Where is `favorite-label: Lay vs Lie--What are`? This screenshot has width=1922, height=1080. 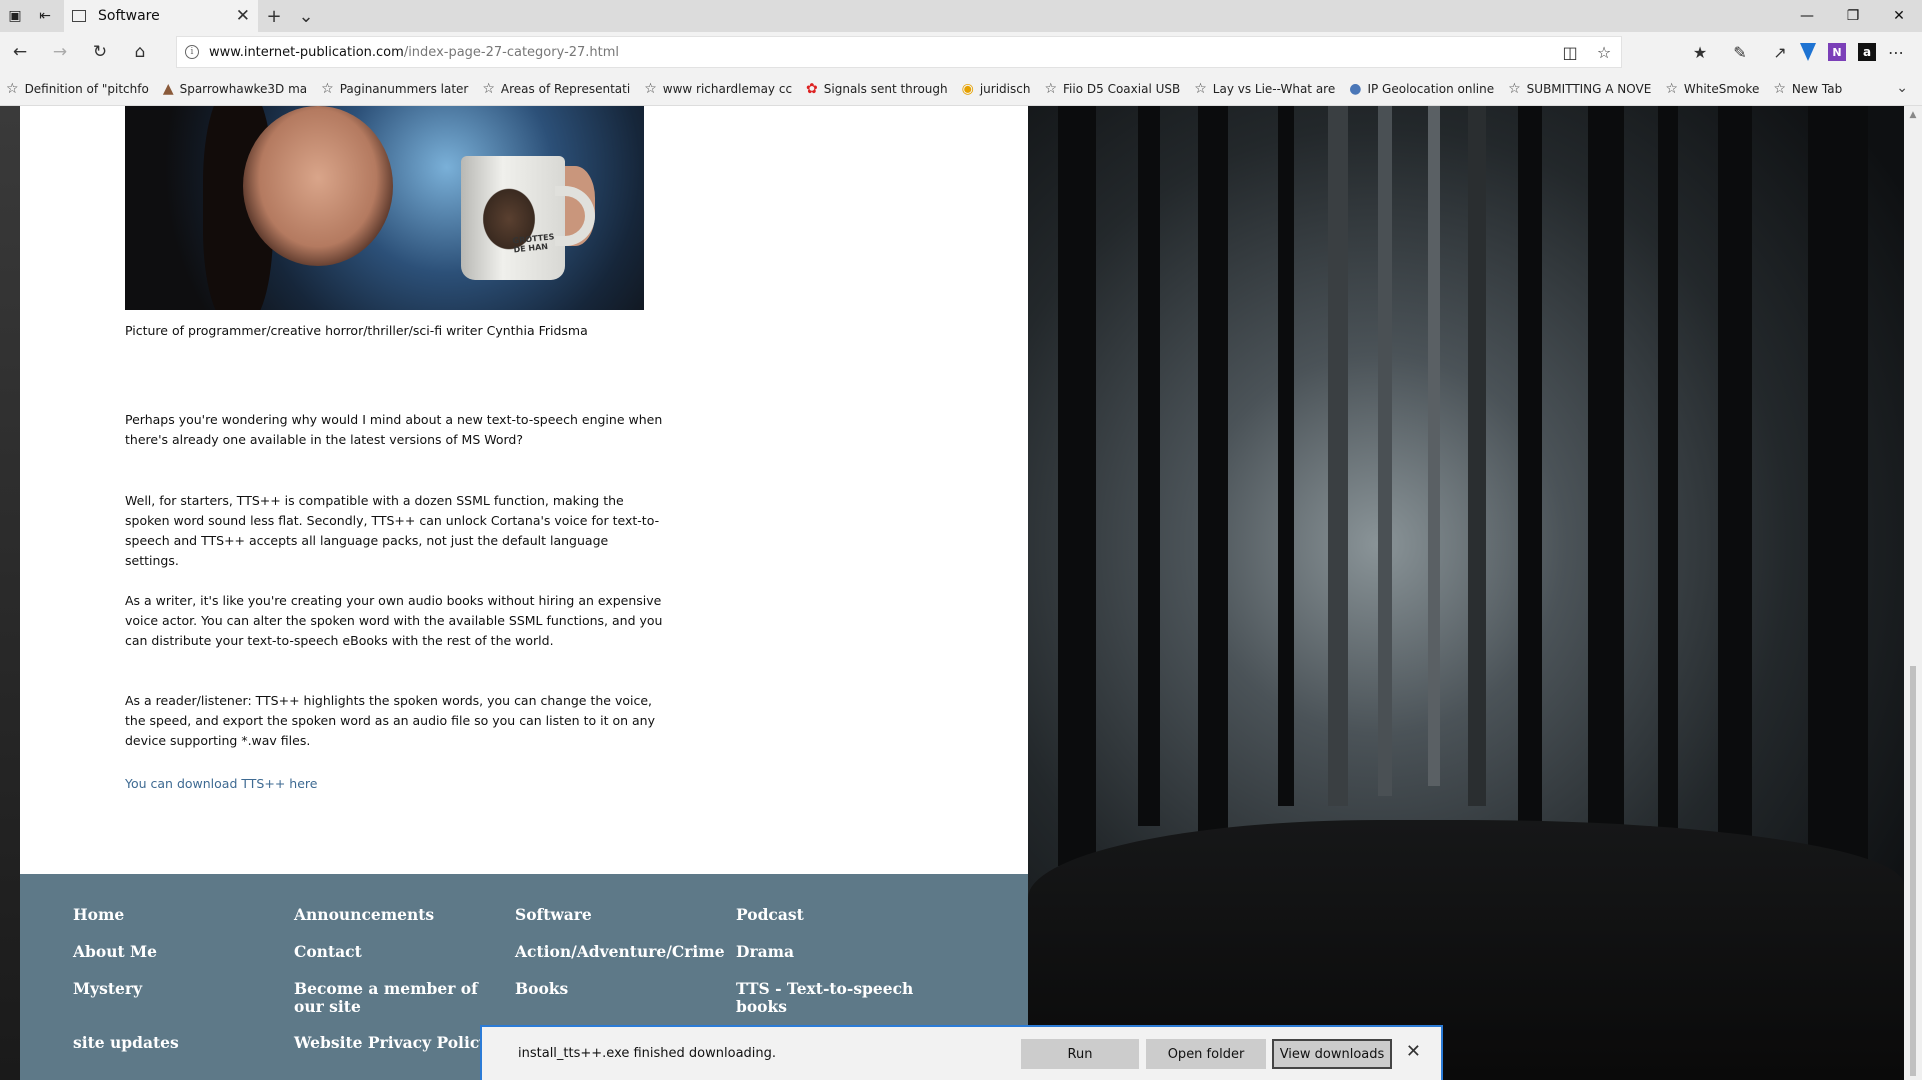
favorite-label: Lay vs Lie--What are is located at coordinates (1274, 88).